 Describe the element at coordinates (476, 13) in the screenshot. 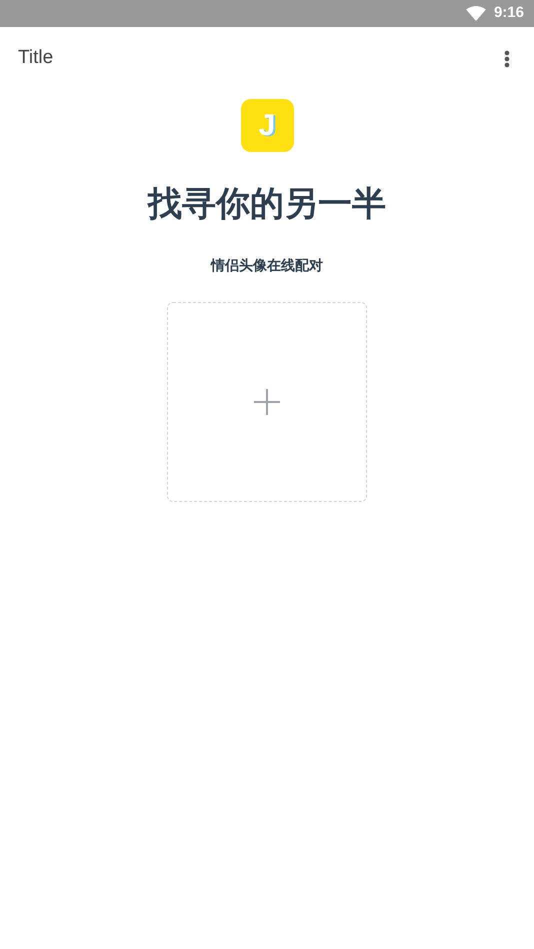

I see `wifi-icon` at that location.